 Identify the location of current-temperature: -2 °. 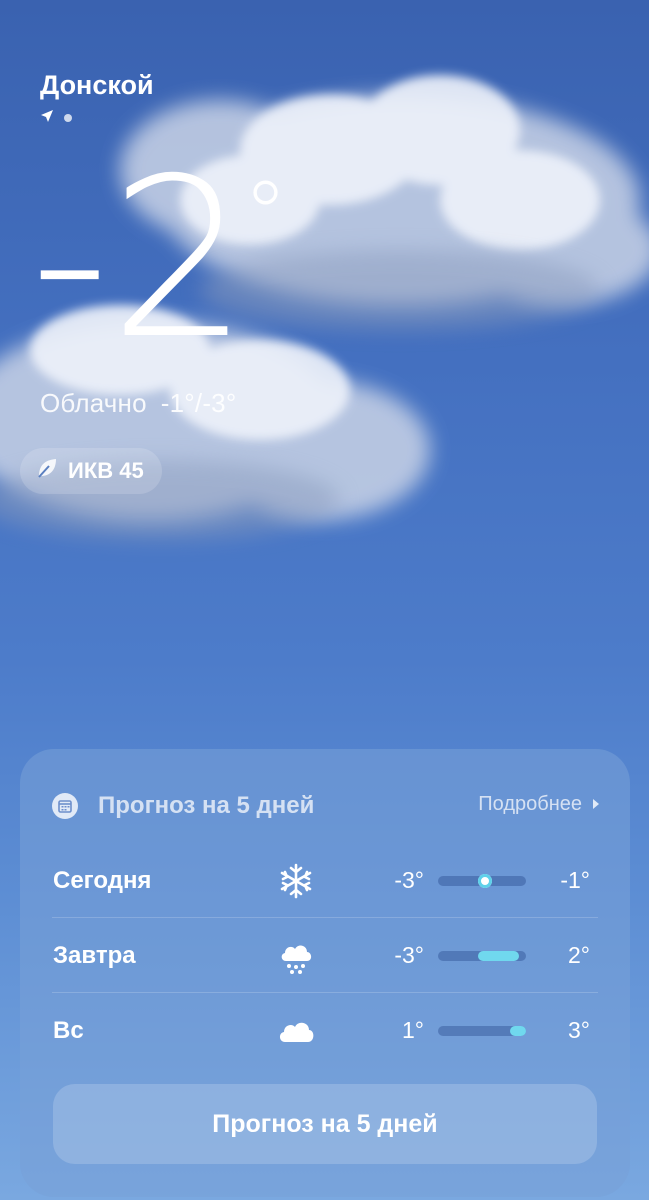
(159, 255).